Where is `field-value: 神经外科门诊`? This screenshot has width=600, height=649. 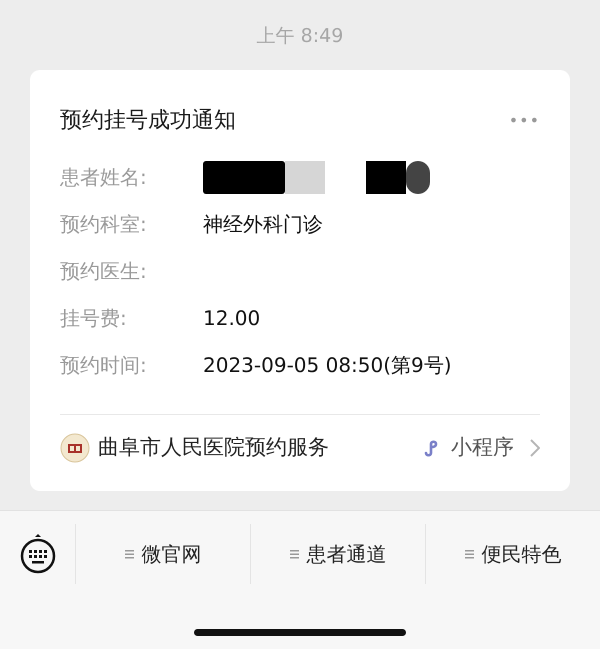
field-value: 神经外科门诊 is located at coordinates (263, 224).